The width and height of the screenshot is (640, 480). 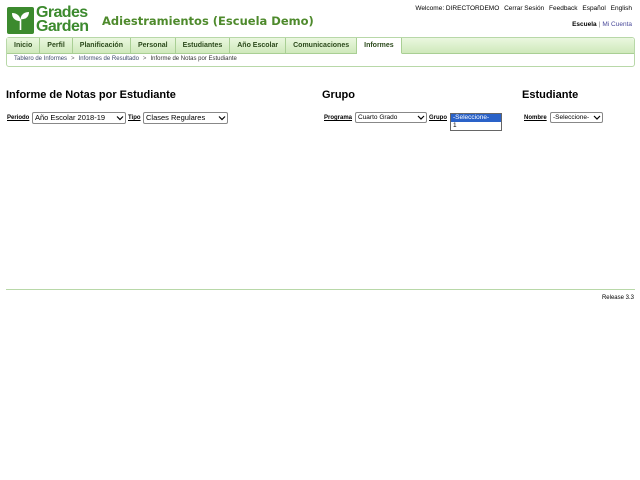 I want to click on programa-select-value: Cuarto Grado, so click(x=378, y=117).